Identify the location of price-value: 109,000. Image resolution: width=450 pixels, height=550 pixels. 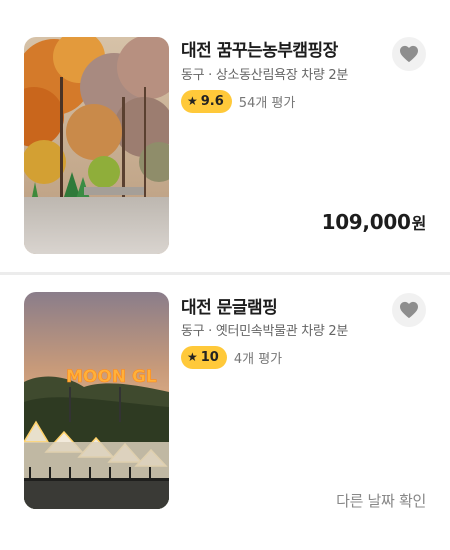
(366, 222).